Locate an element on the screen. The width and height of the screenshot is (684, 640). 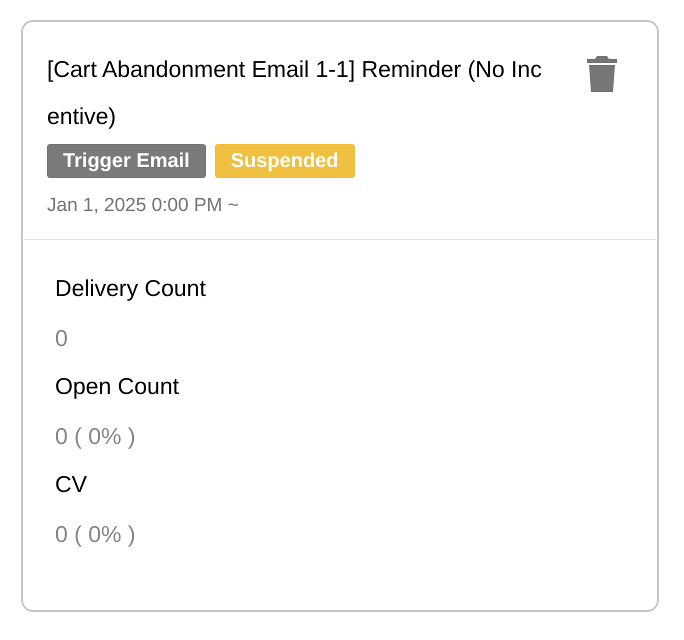
campaign-title: [Cart Abandonment Email 1-1] Reminder (No Incentive) is located at coordinates (295, 93).